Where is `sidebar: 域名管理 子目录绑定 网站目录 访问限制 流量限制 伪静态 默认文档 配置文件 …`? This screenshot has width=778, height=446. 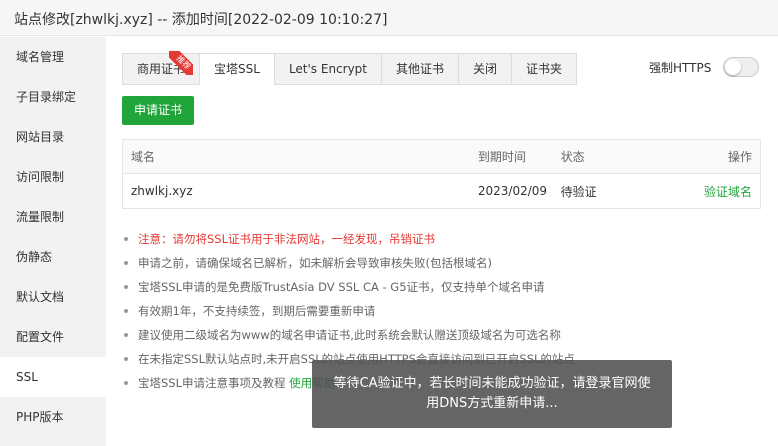 sidebar: 域名管理 子目录绑定 网站目录 访问限制 流量限制 伪静态 默认文档 配置文件 … is located at coordinates (53, 241).